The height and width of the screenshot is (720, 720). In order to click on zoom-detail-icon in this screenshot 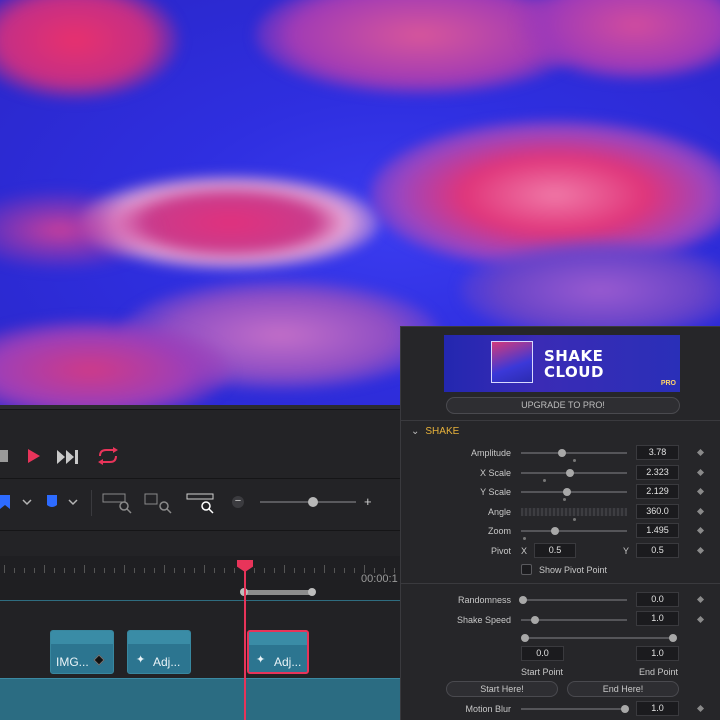, I will do `click(159, 503)`.